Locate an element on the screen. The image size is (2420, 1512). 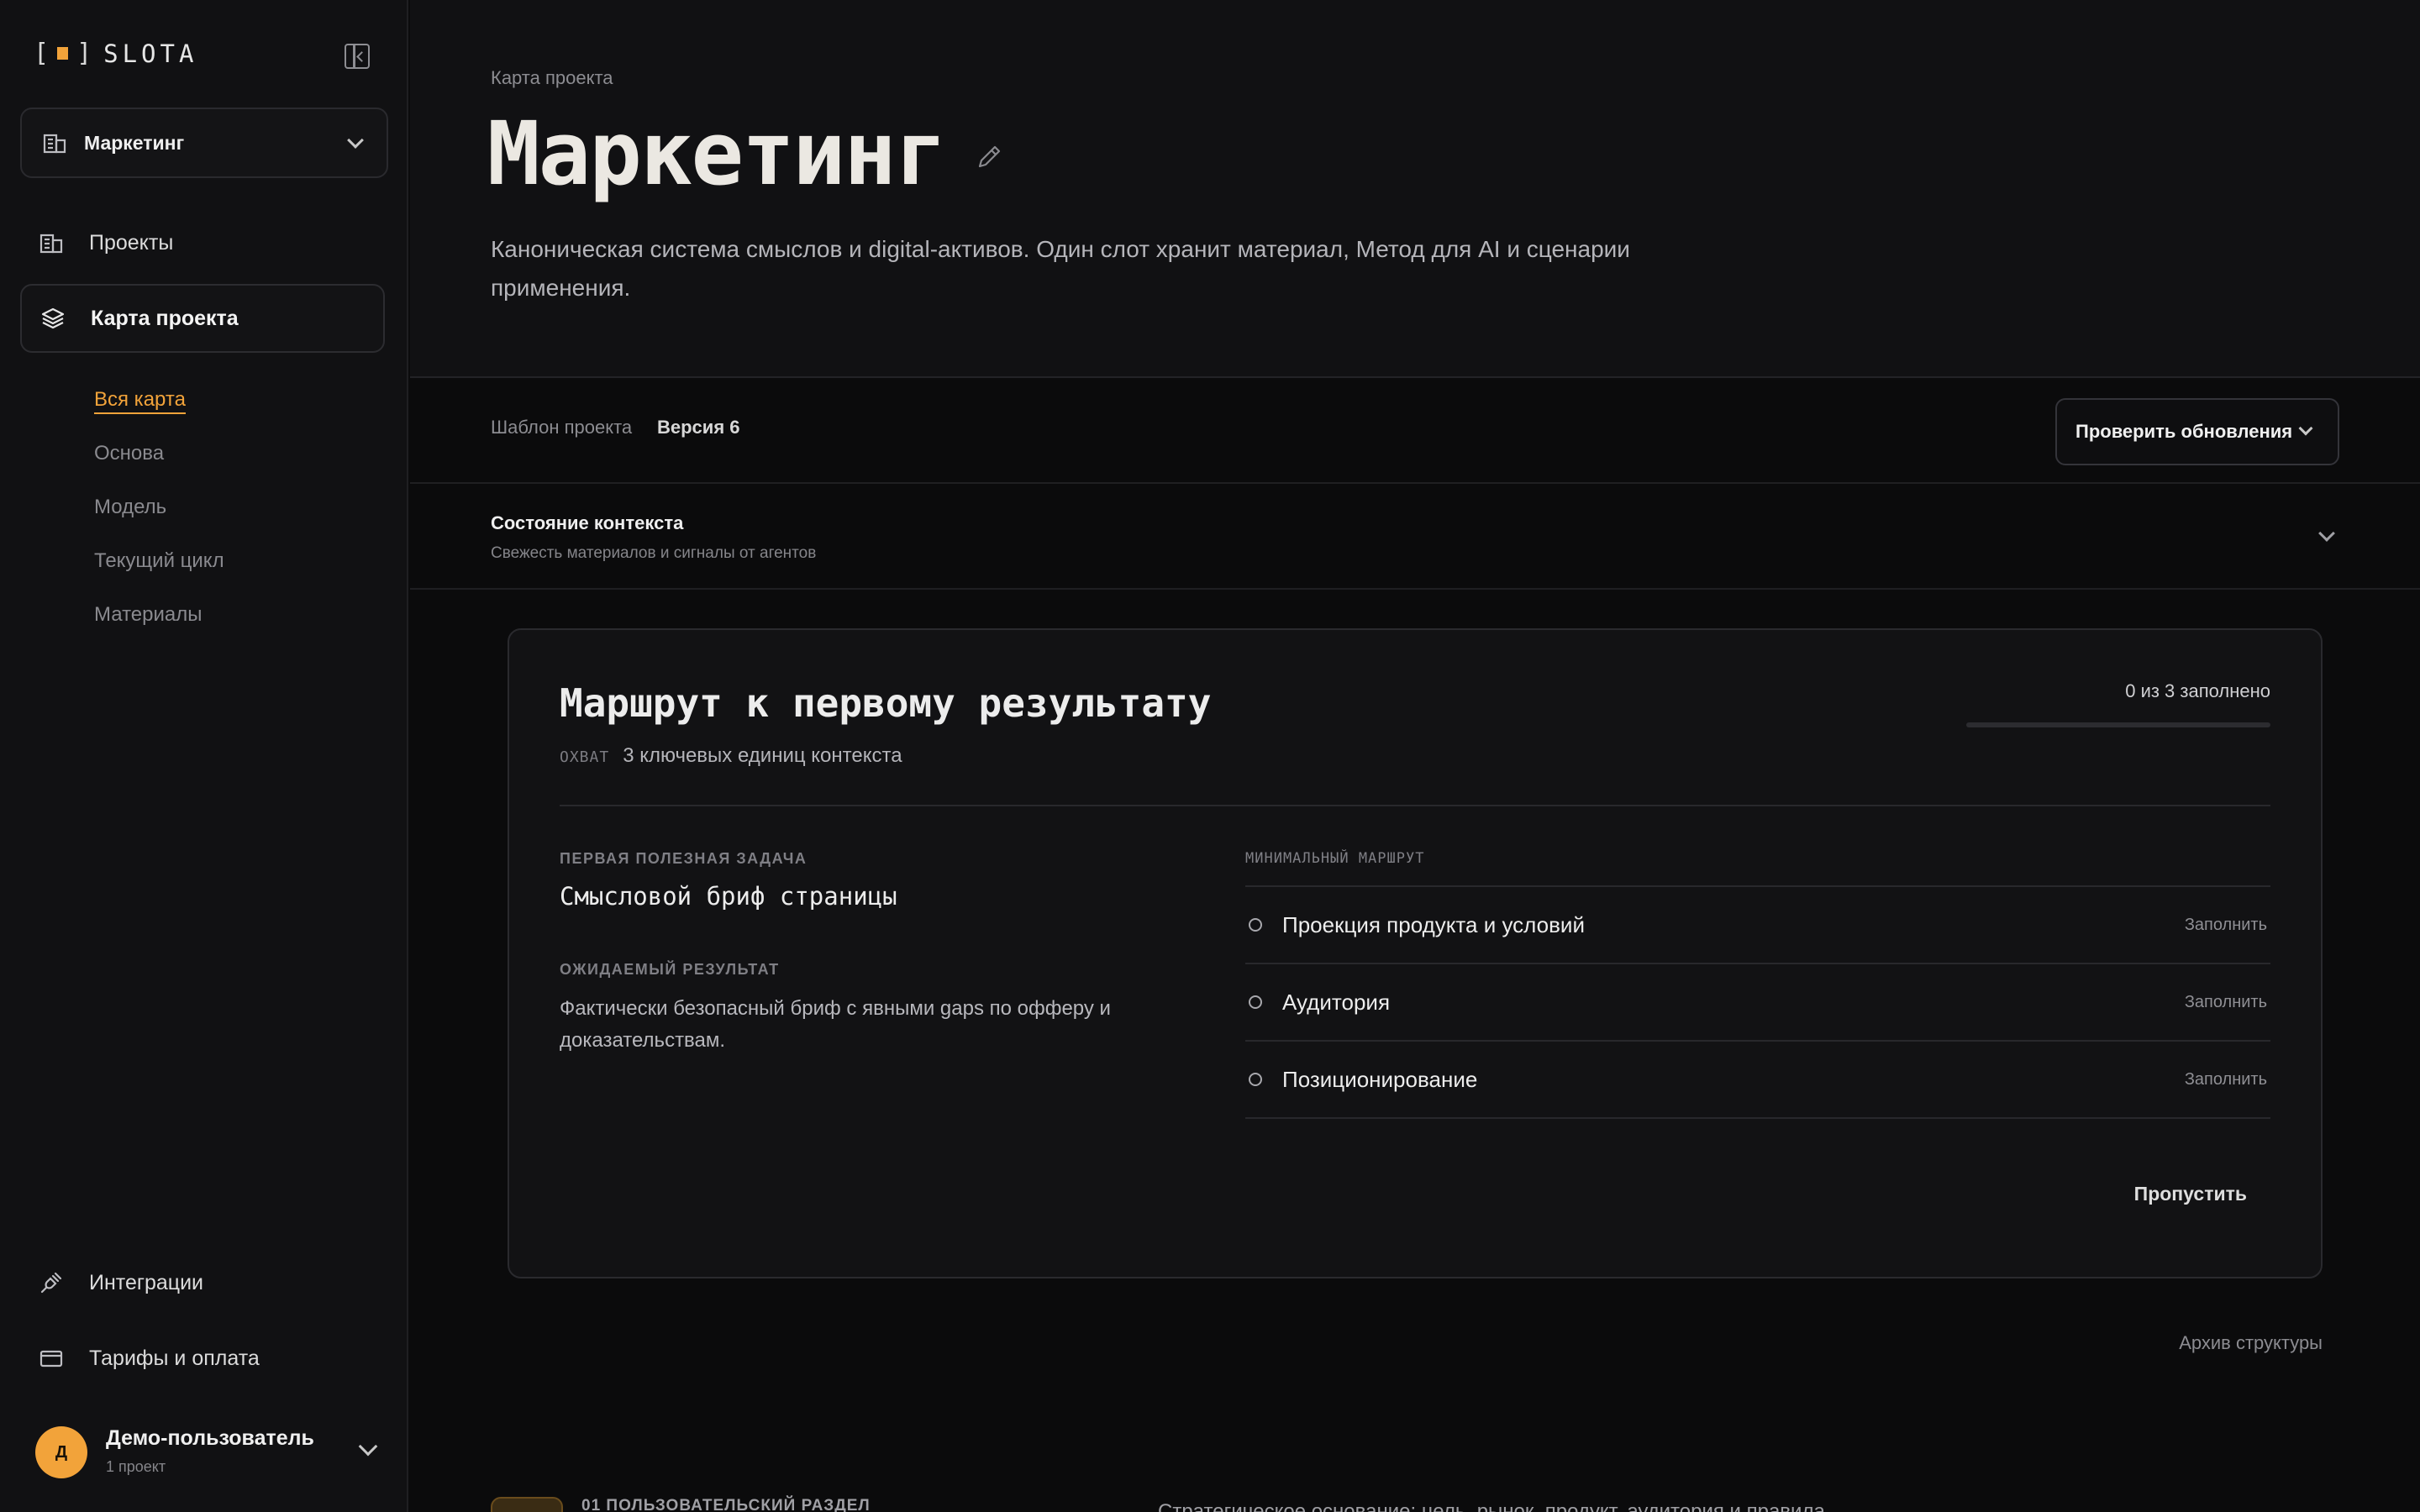
section-badge is located at coordinates (527, 1504).